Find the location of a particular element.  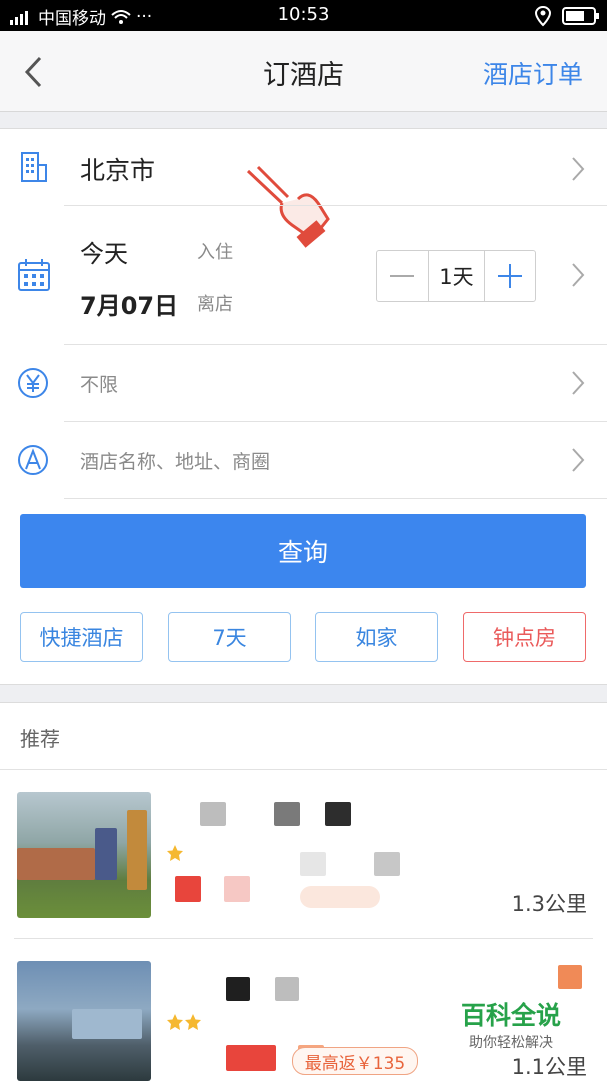

quick-tag-homeinn: 如家 is located at coordinates (376, 637).